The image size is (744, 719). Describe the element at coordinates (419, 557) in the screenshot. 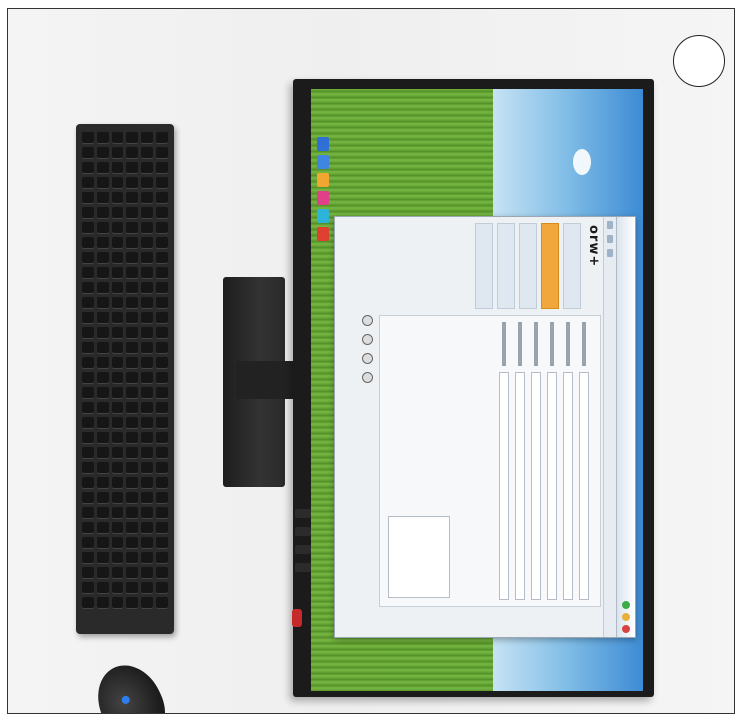

I see `notes-textarea` at that location.